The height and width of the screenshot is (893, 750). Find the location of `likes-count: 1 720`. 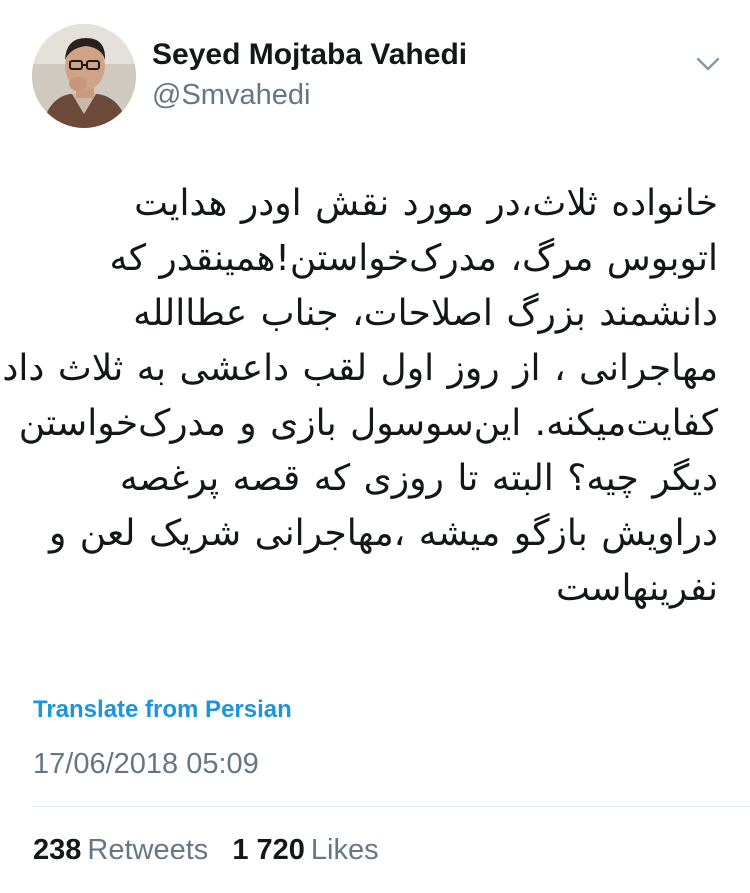

likes-count: 1 720 is located at coordinates (268, 850).